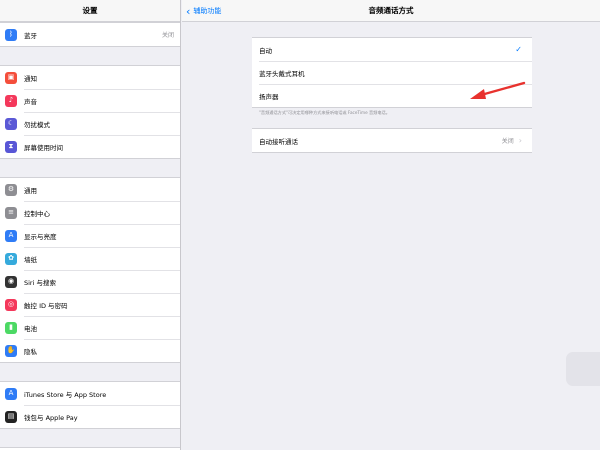 This screenshot has width=600, height=450. What do you see at coordinates (46, 305) in the screenshot?
I see `sidebar-item-label: 触控 ID 与密码` at bounding box center [46, 305].